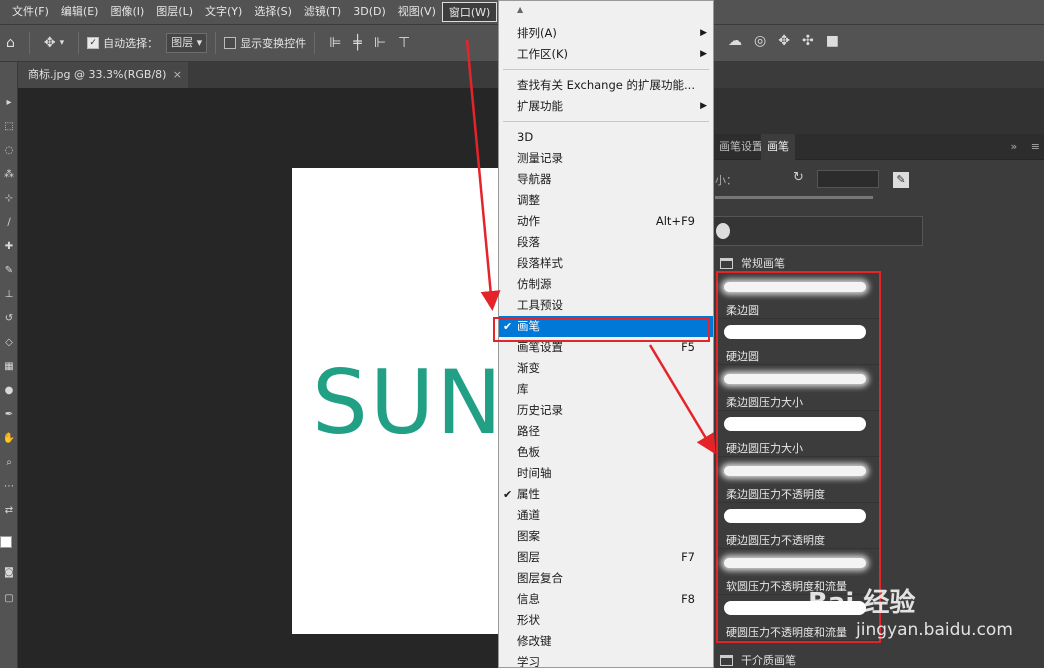 This screenshot has width=1044, height=668. What do you see at coordinates (223, 12) in the screenshot?
I see `menu-item: 文字(Y)` at bounding box center [223, 12].